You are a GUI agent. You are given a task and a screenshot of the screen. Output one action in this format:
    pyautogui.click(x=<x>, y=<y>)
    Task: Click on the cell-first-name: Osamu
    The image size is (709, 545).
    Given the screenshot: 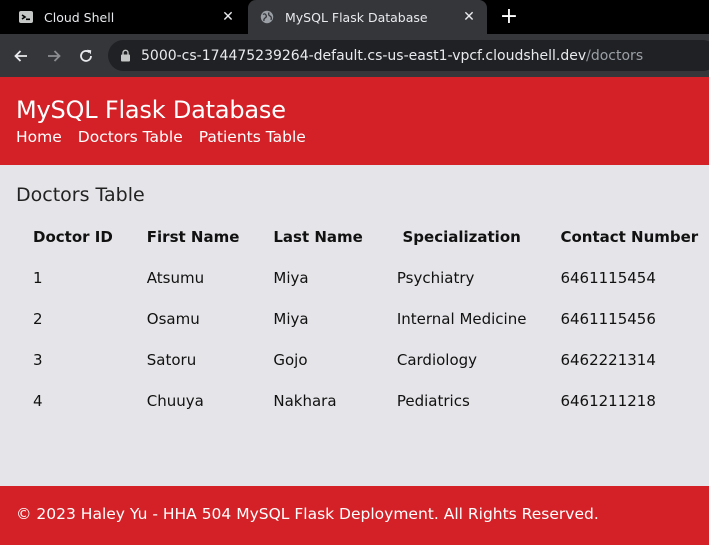 What is the action you would take?
    pyautogui.click(x=173, y=318)
    